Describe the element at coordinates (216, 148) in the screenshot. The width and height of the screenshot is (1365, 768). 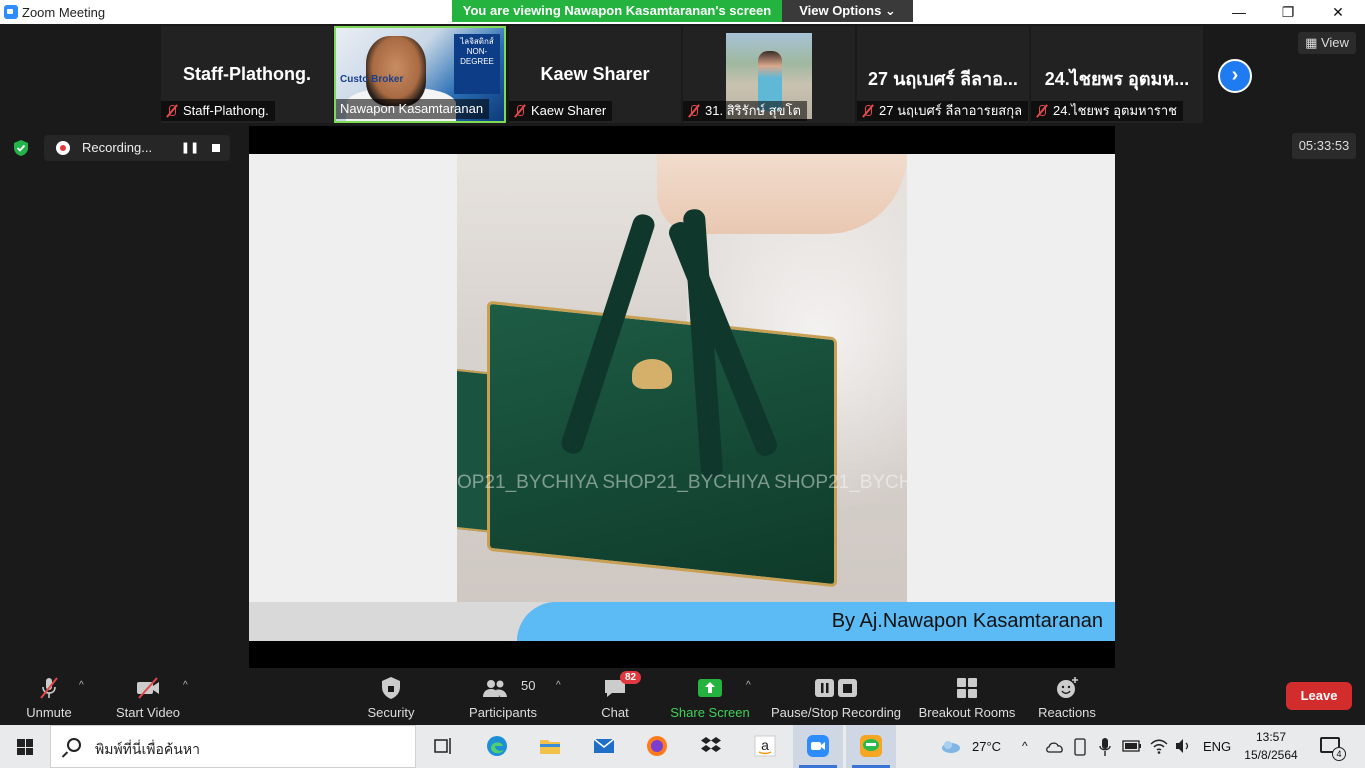
I see `stop-recording-button` at that location.